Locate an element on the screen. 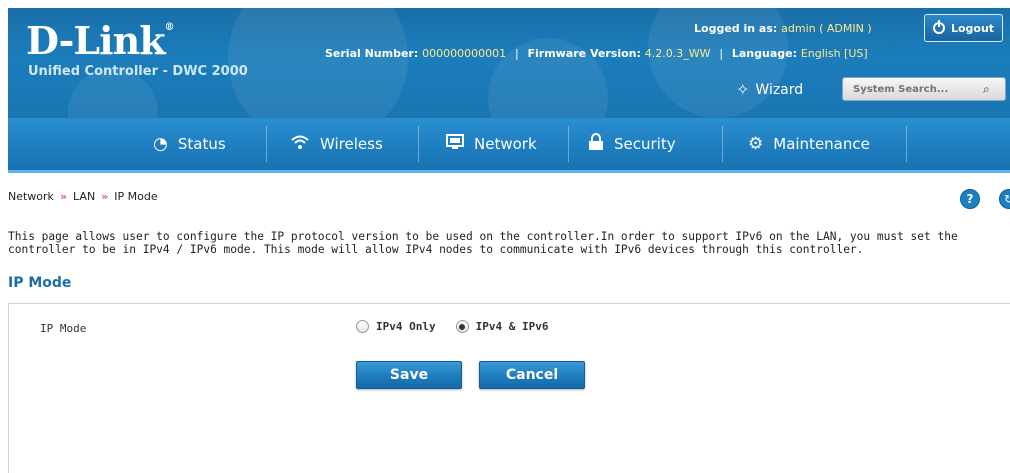 This screenshot has width=1010, height=473. nav-status: ◔ Status is located at coordinates (189, 144).